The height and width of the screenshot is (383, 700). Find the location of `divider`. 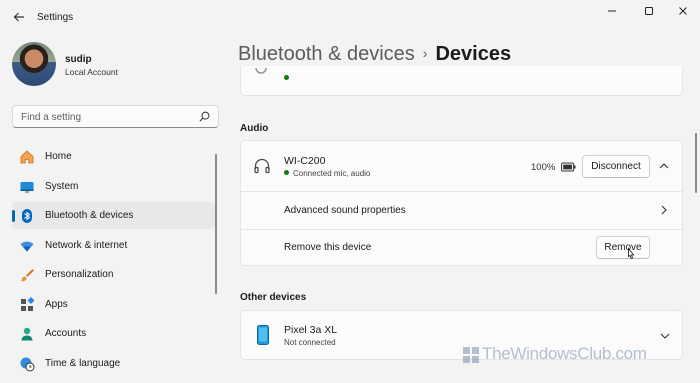

divider is located at coordinates (461, 229).